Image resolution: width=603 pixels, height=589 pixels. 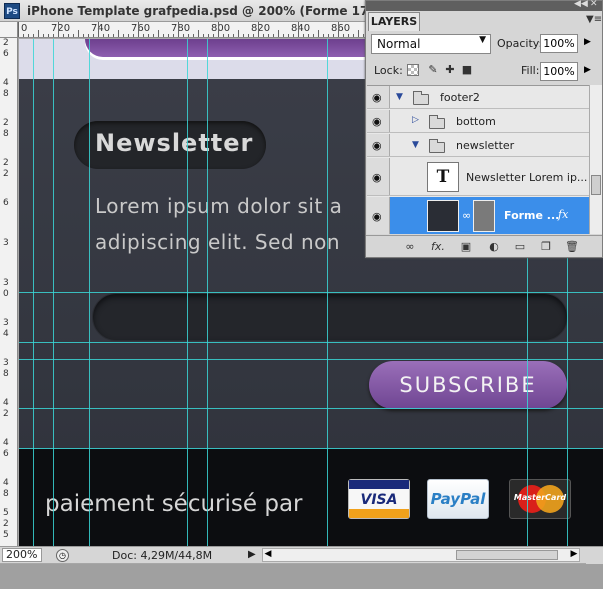 I want to click on fill-slider-arrow-icon: ▶, so click(x=587, y=70).